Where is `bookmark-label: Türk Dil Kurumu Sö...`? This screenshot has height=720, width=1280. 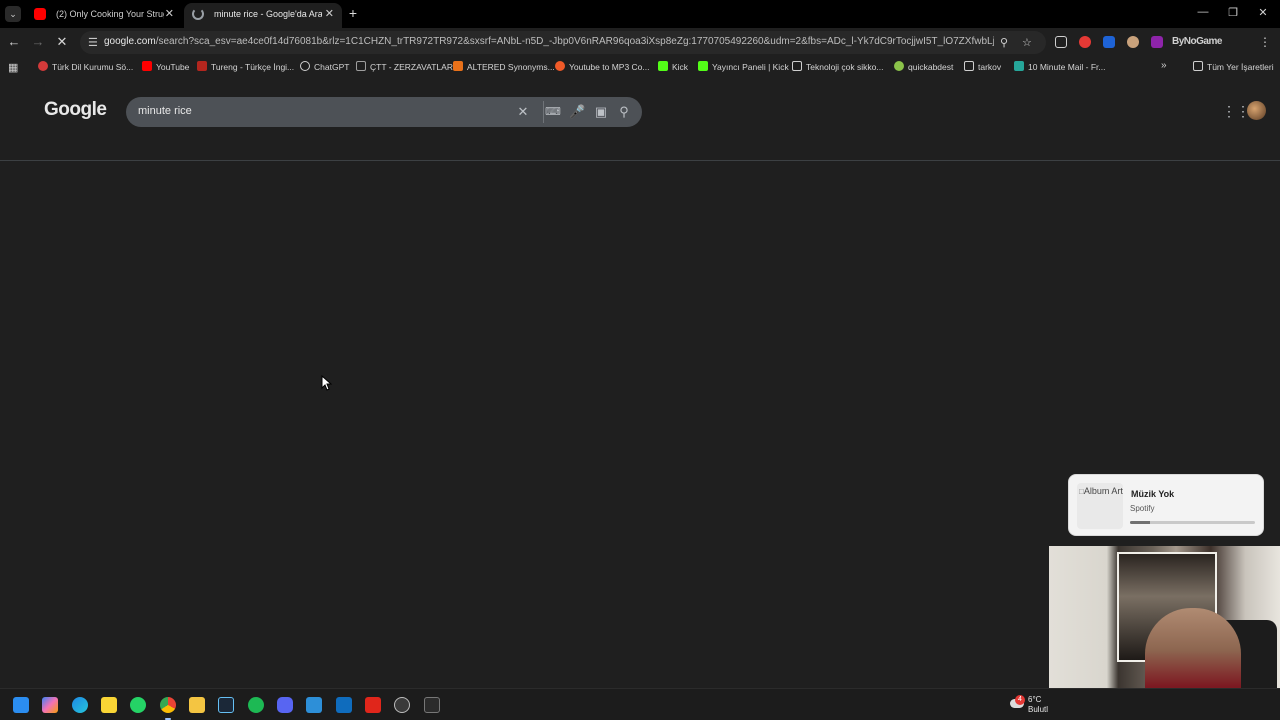 bookmark-label: Türk Dil Kurumu Sö... is located at coordinates (93, 67).